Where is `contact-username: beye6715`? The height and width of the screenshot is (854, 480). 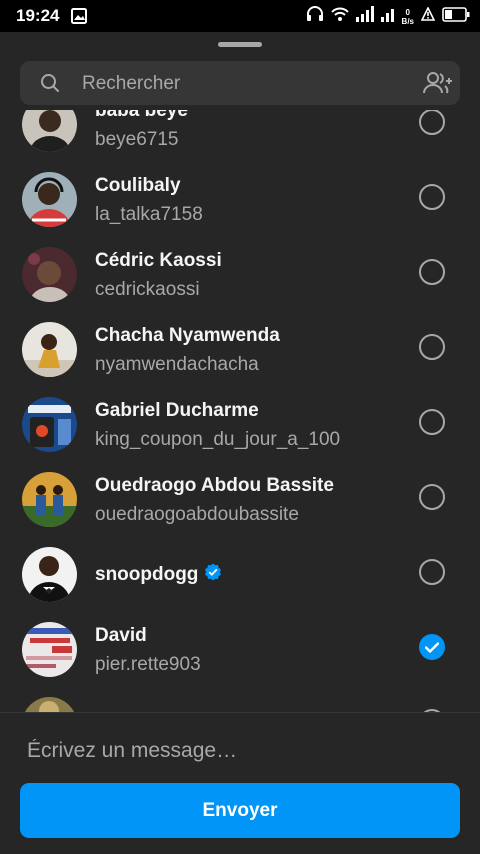
contact-username: beye6715 is located at coordinates (137, 139).